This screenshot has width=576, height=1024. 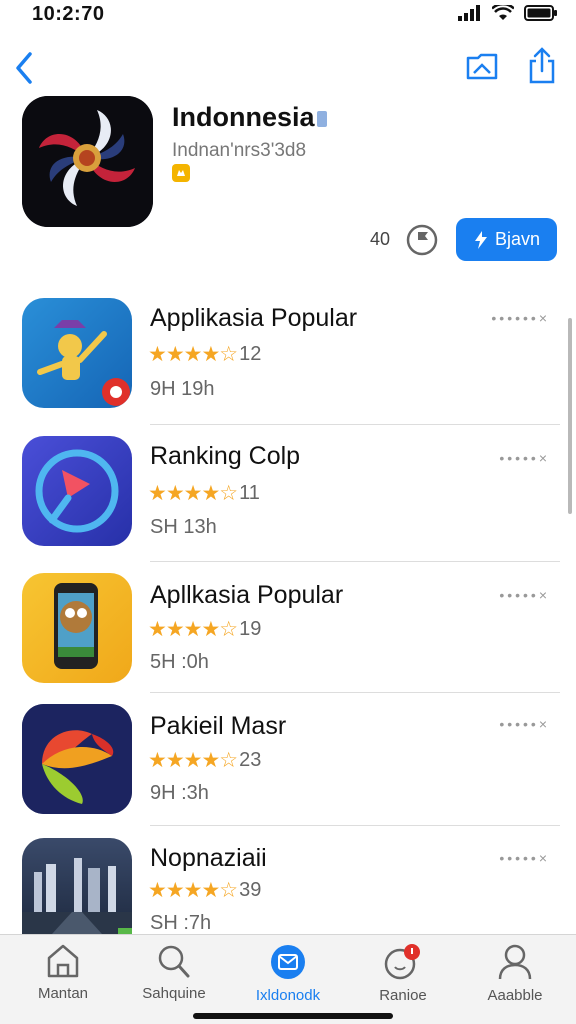 What do you see at coordinates (174, 961) in the screenshot?
I see `search-icon` at bounding box center [174, 961].